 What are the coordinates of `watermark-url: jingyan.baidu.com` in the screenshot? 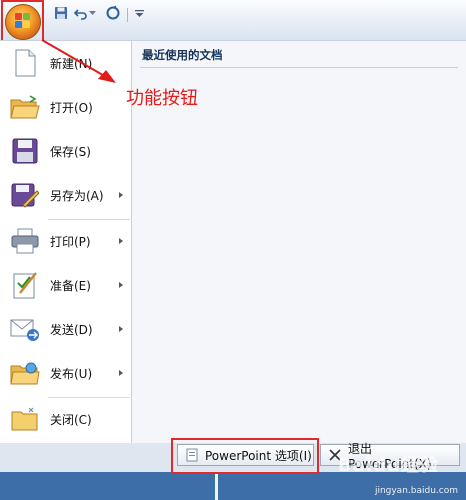 It's located at (416, 491).